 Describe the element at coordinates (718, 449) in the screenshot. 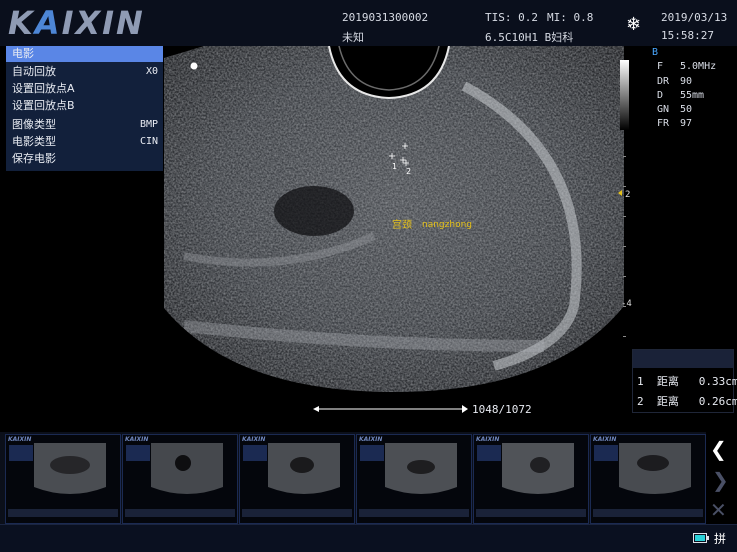

I see `chevron-left-icon: ❮` at that location.